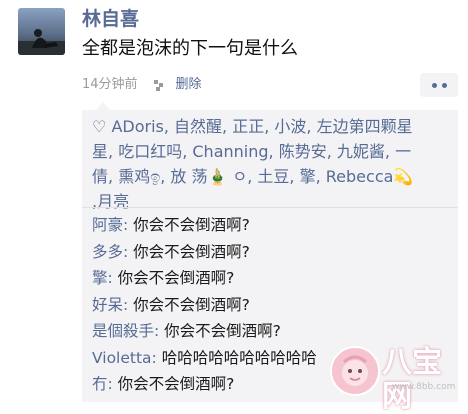  What do you see at coordinates (102, 384) in the screenshot?
I see `comment-author: 冇:` at bounding box center [102, 384].